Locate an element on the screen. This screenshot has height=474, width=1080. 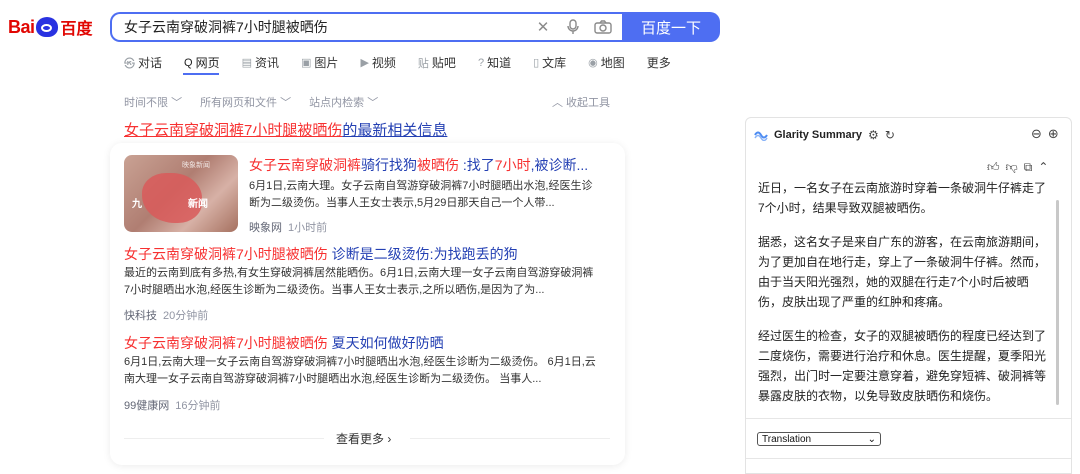
title-highlight: 女子云南穿破洞裤 is located at coordinates (305, 165).